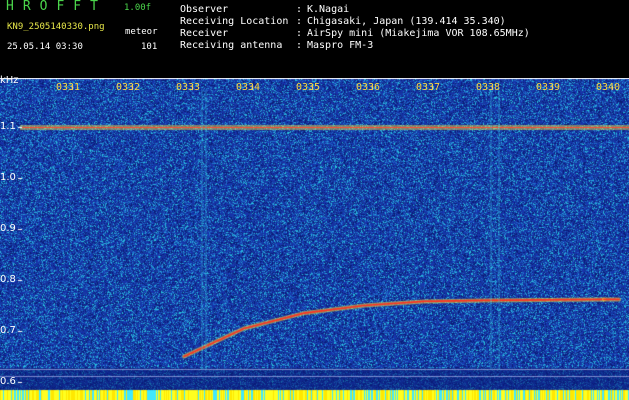  Describe the element at coordinates (8, 381) in the screenshot. I see `y-label-0-6: 0.6` at that location.